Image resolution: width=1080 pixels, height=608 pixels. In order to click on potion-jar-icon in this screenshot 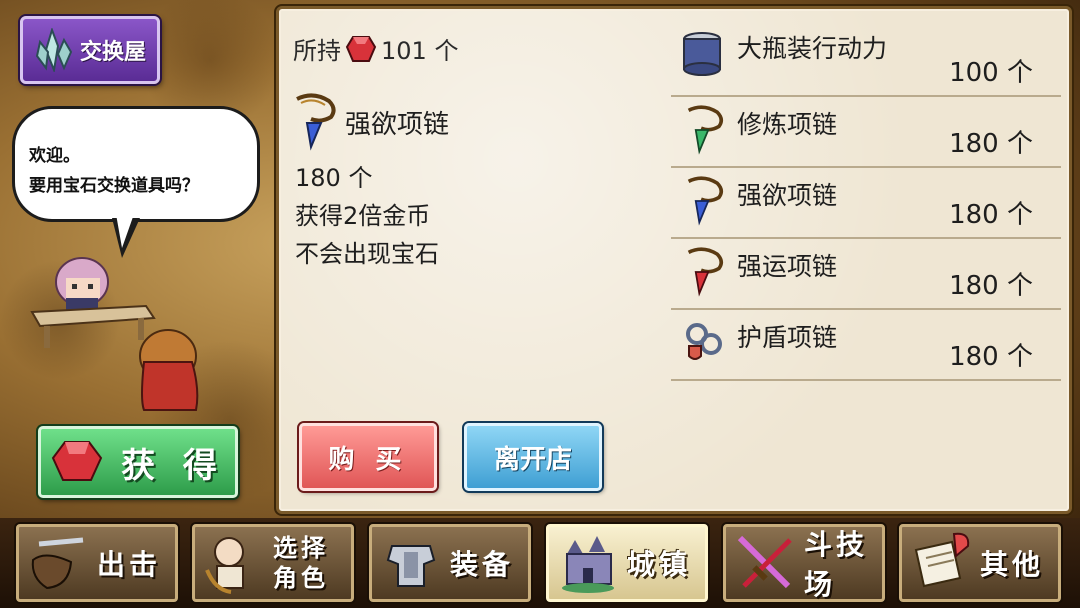, I will do `click(702, 54)`.